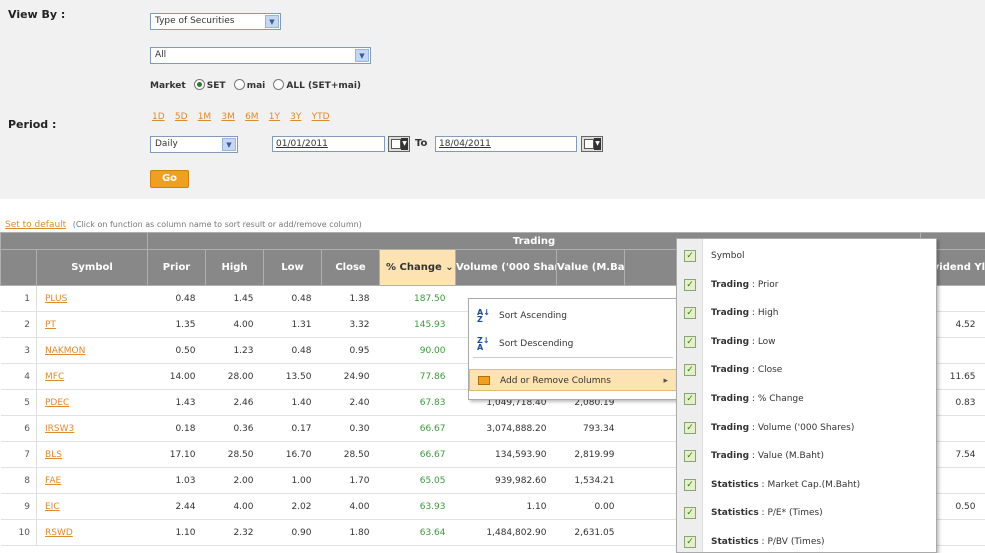  I want to click on cell-no: 3, so click(18, 350).